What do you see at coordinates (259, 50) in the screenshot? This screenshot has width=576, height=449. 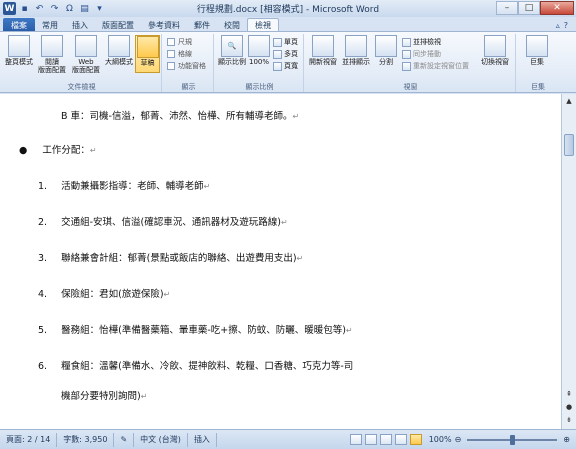 I see `zoom-100-button: 100%` at bounding box center [259, 50].